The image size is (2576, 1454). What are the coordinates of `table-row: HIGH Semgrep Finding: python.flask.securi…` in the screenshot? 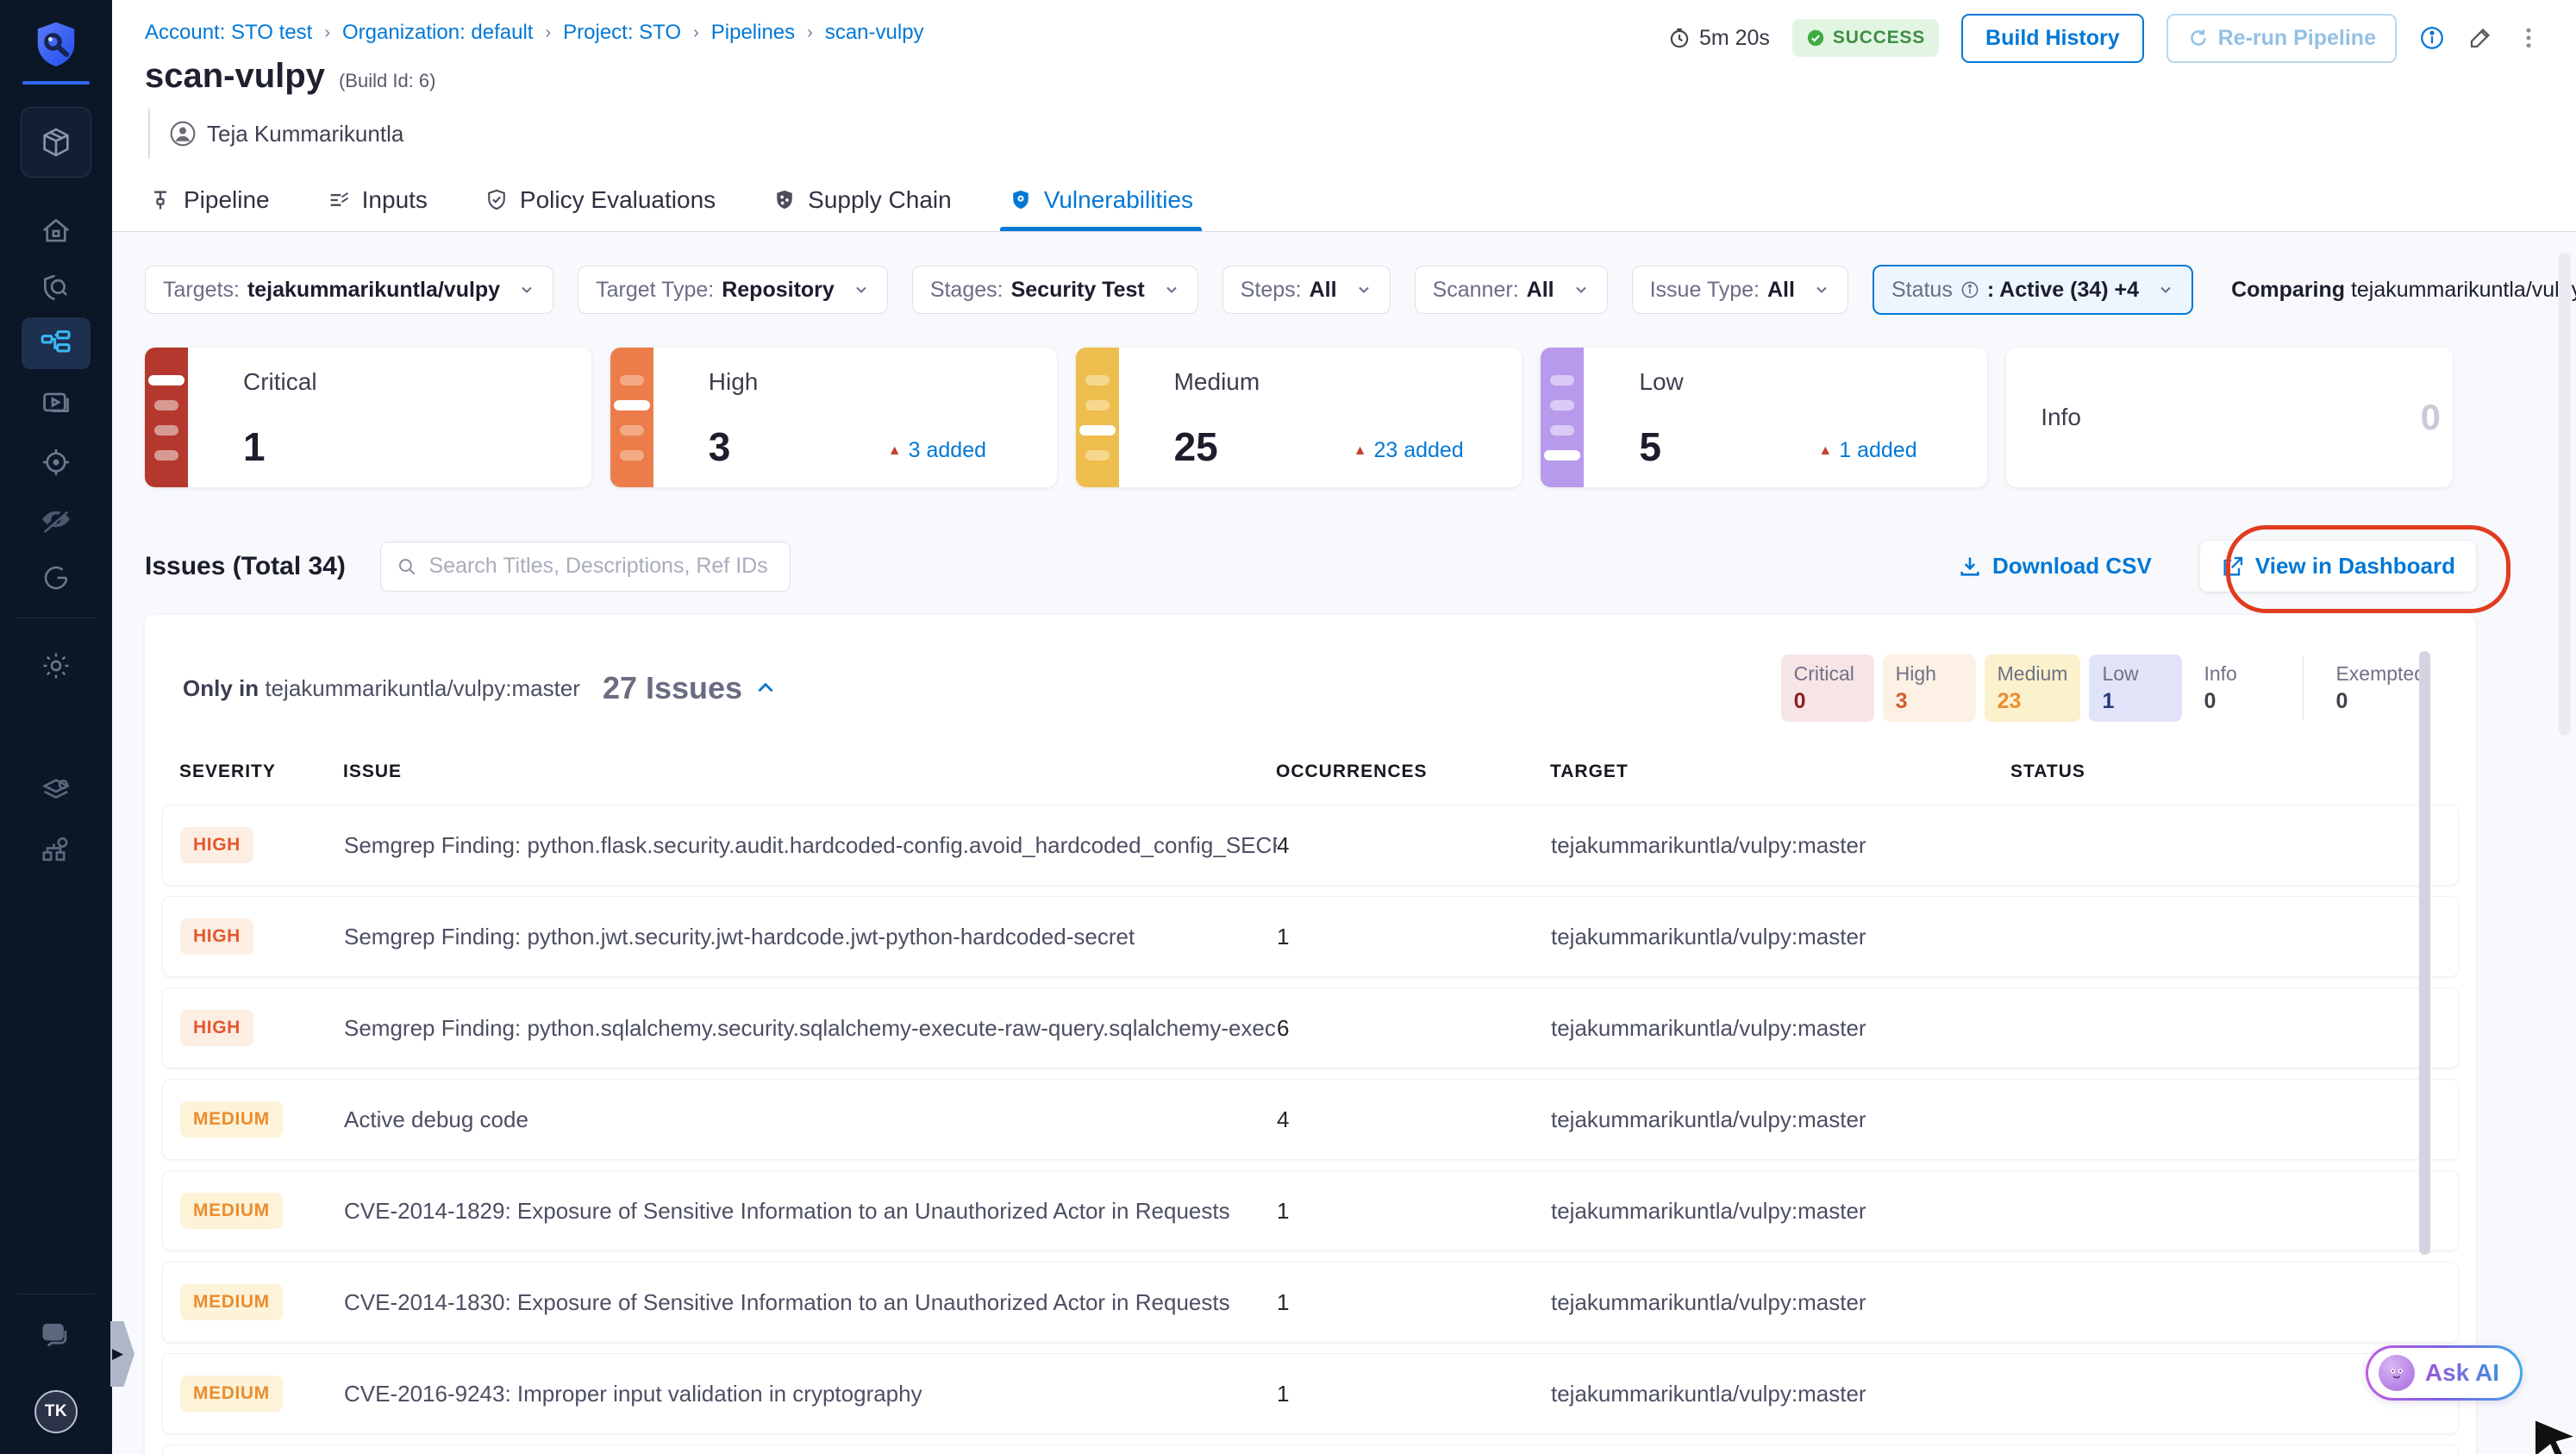 It's located at (1310, 845).